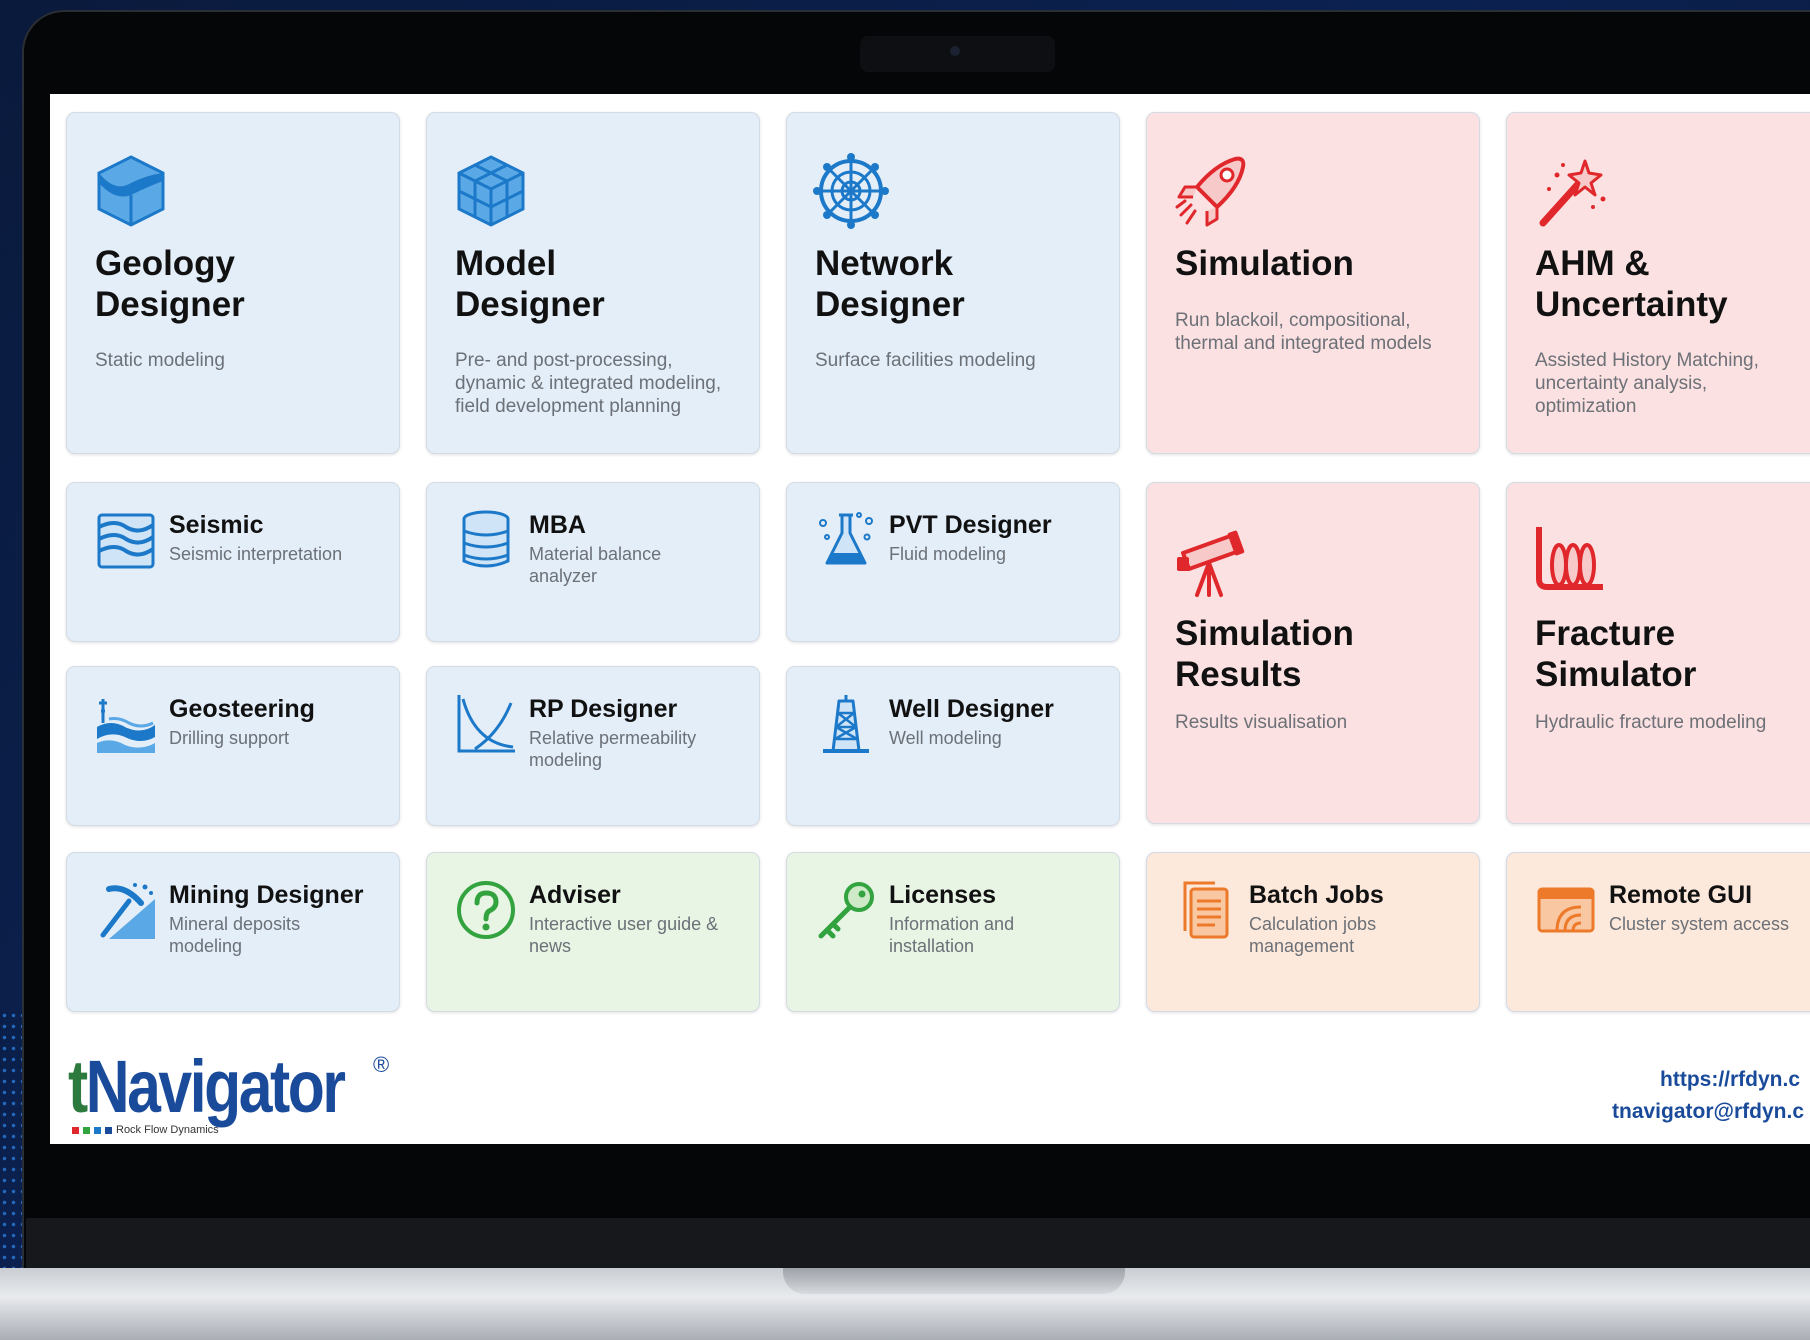  I want to click on tile-description: Surface facilities modeling, so click(925, 360).